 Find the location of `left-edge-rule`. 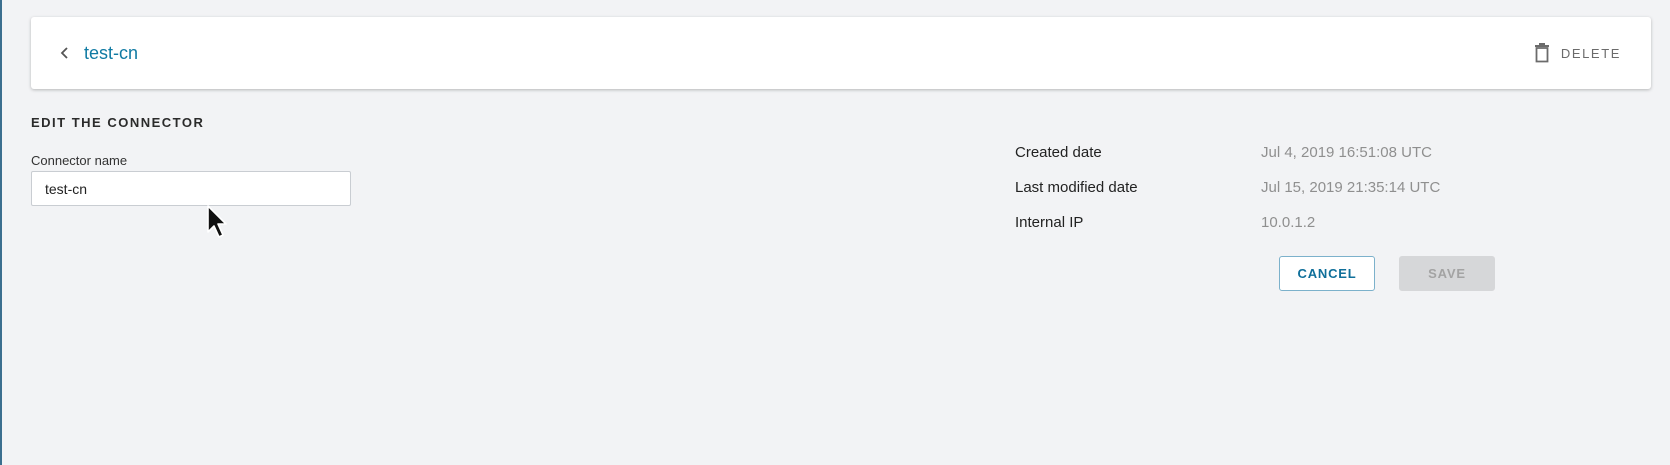

left-edge-rule is located at coordinates (1, 232).